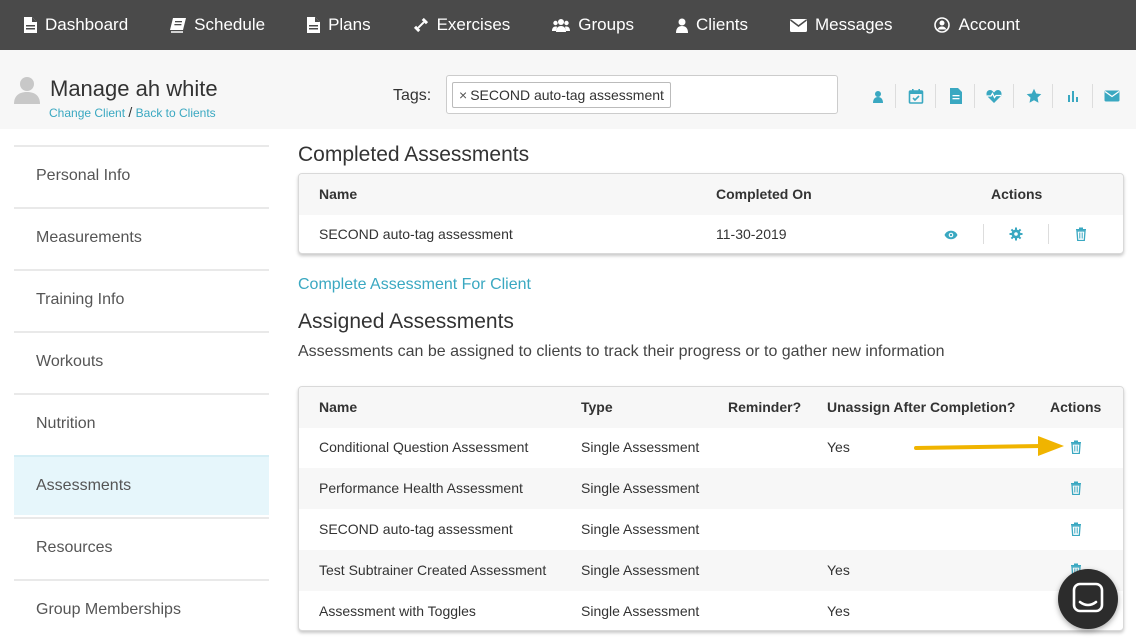 The width and height of the screenshot is (1136, 639). I want to click on nav-label: Groups, so click(606, 24).